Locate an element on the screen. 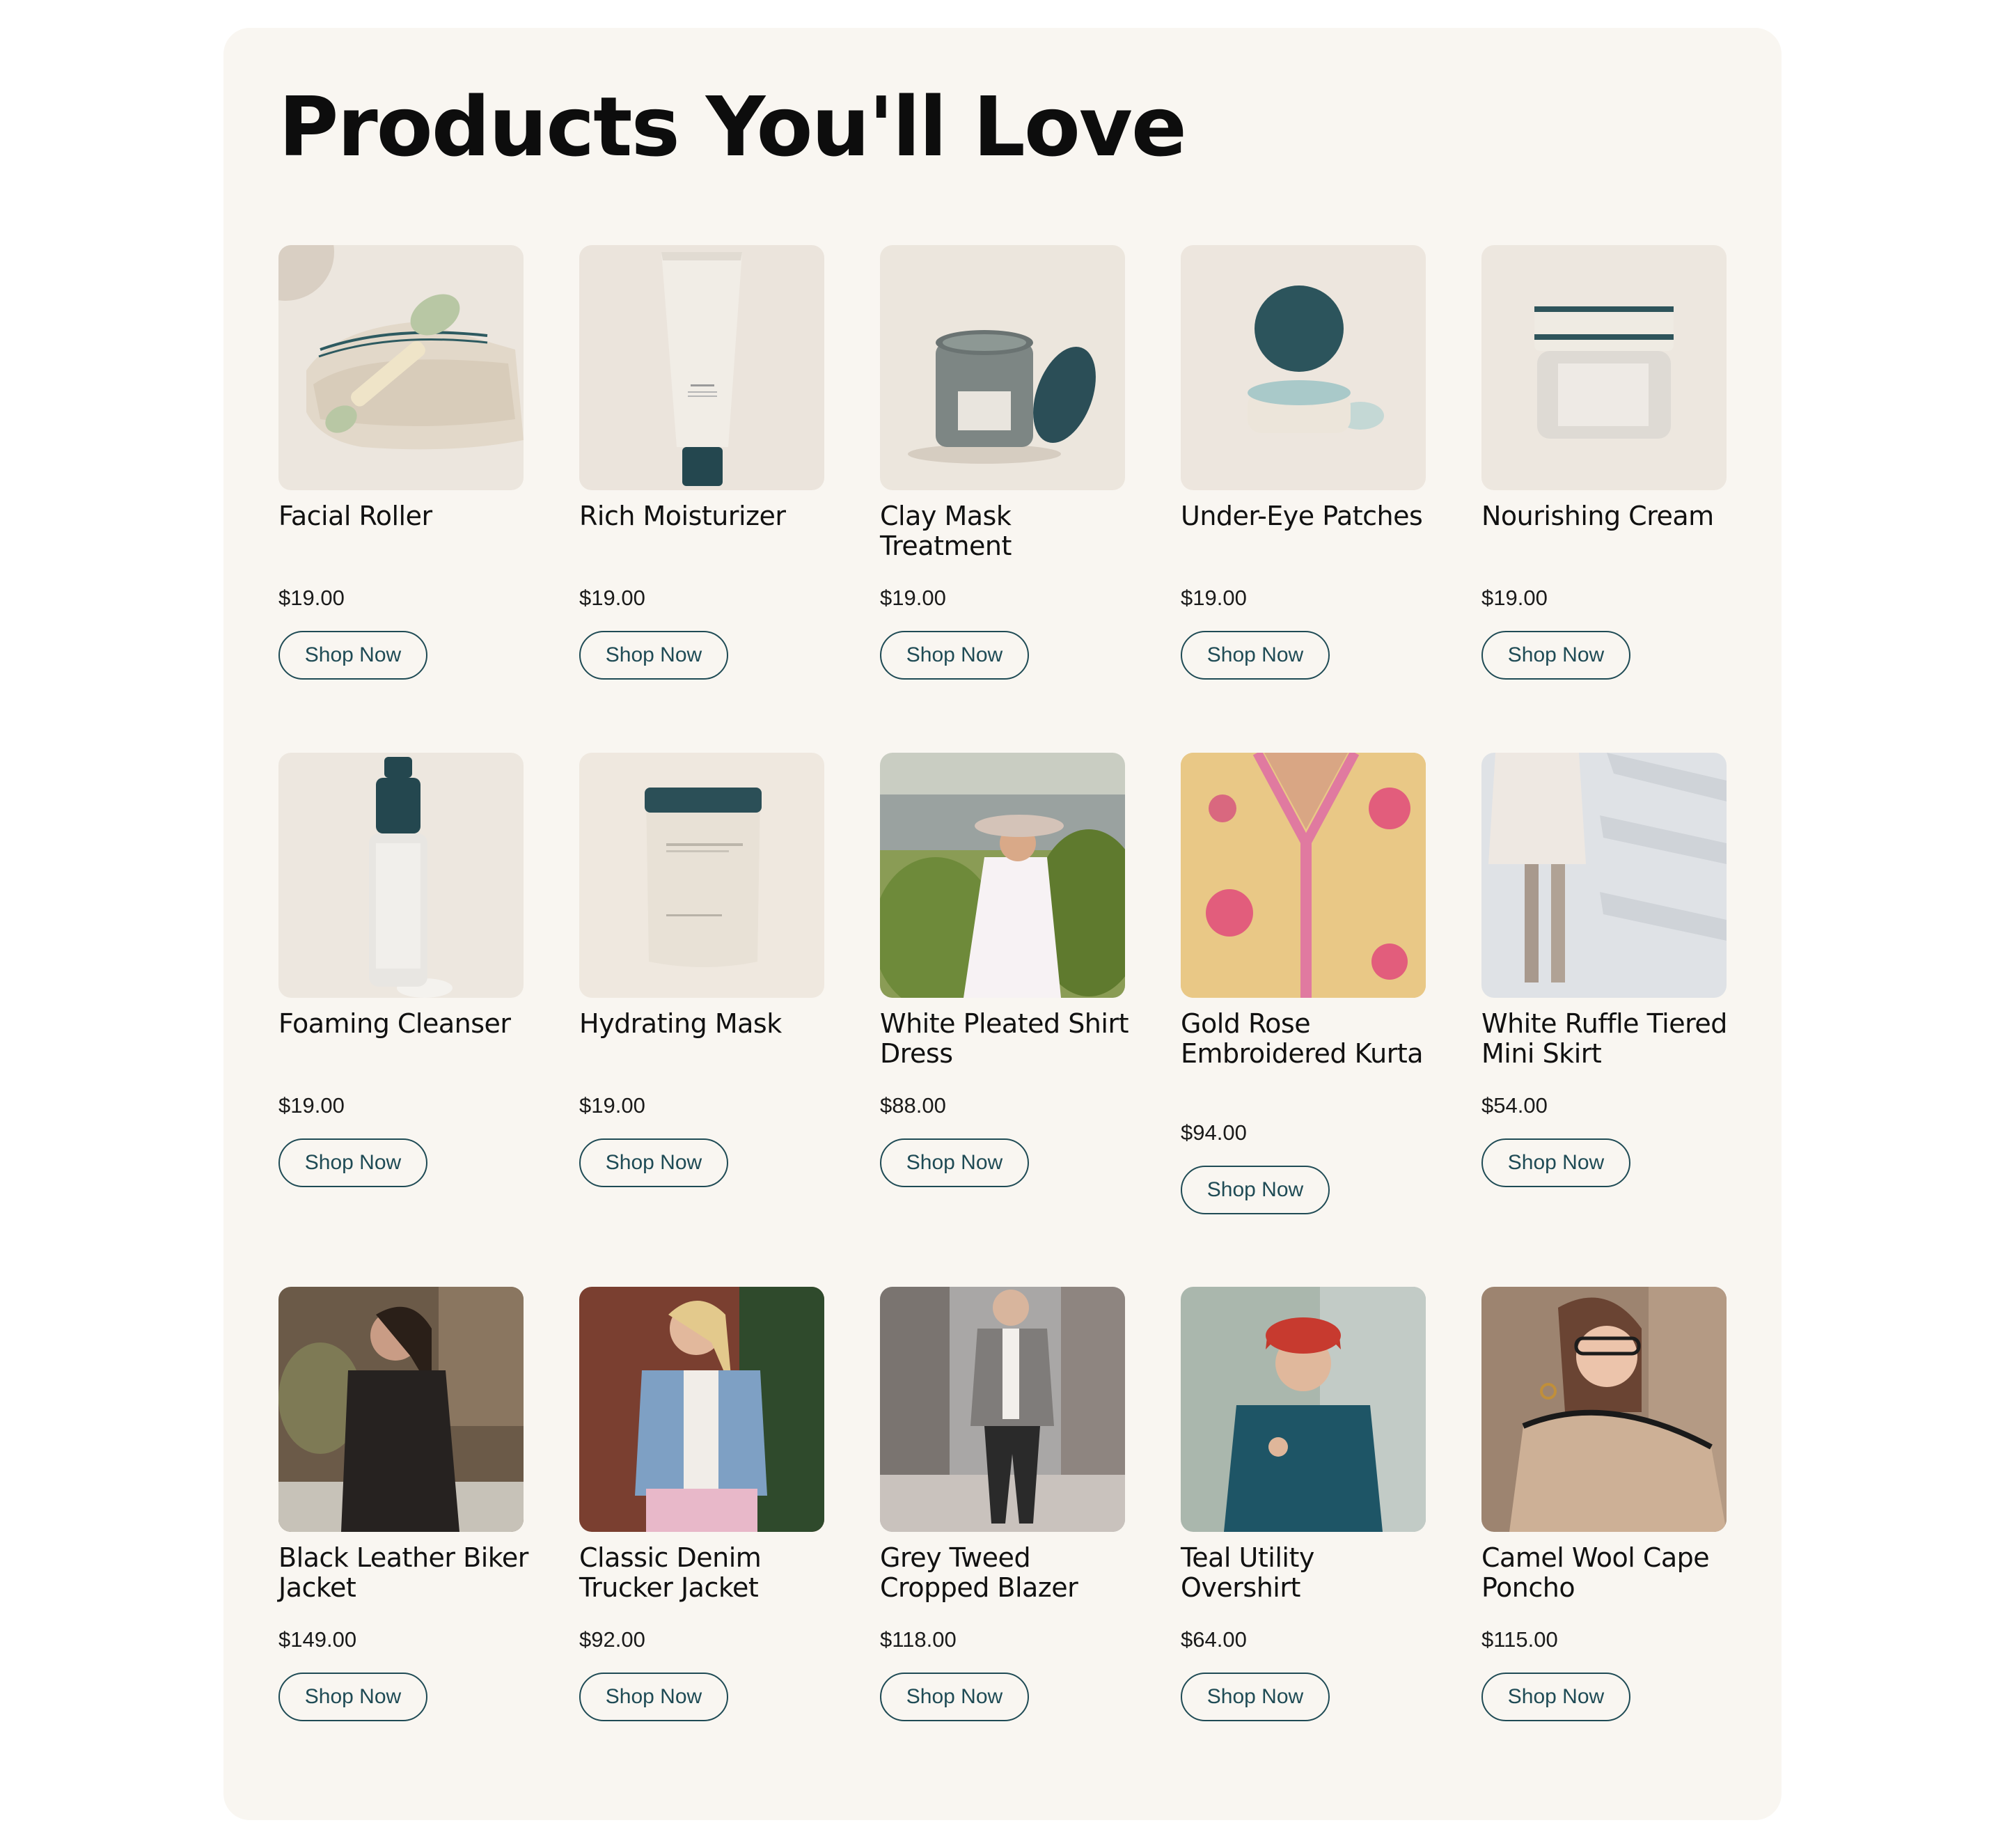 The width and height of the screenshot is (2005, 1848). product-card-teal-utility-overshirt: Teal Utility Overshirt $64.00 Shop Now is located at coordinates (1303, 1504).